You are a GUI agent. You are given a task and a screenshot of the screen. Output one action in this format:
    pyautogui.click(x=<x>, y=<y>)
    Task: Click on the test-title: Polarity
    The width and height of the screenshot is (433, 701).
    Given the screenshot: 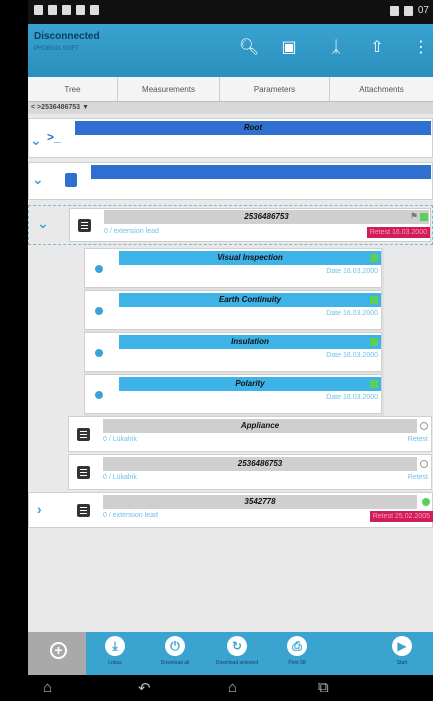 What is the action you would take?
    pyautogui.click(x=250, y=384)
    